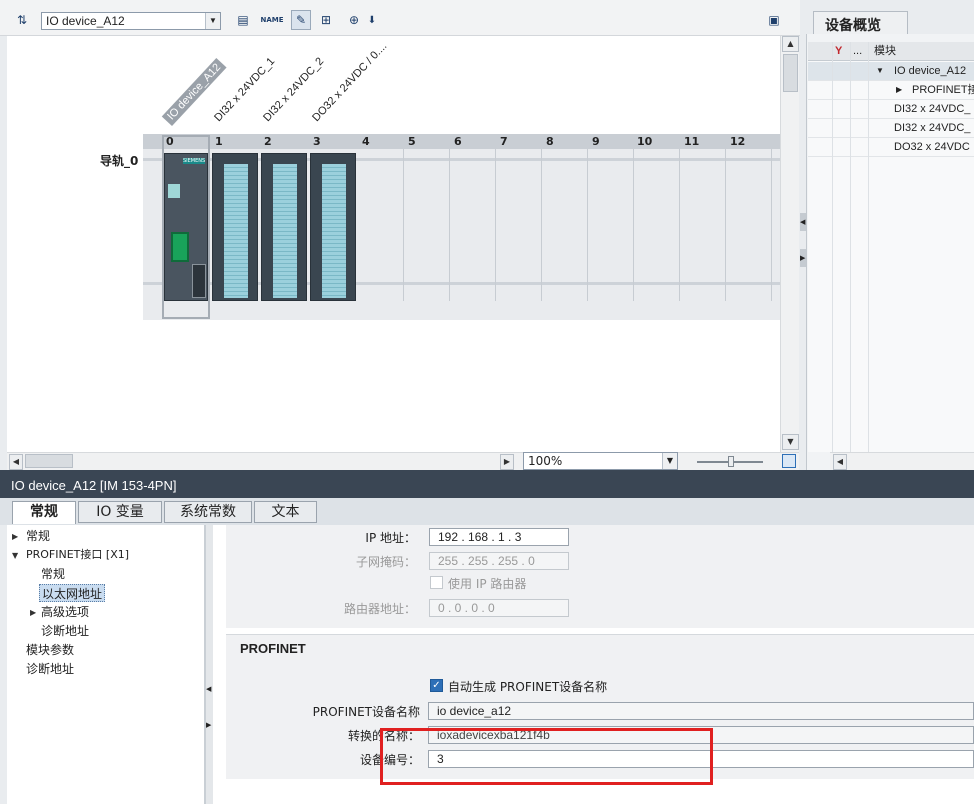  What do you see at coordinates (243, 20) in the screenshot?
I see `device-properties-icon: ▤` at bounding box center [243, 20].